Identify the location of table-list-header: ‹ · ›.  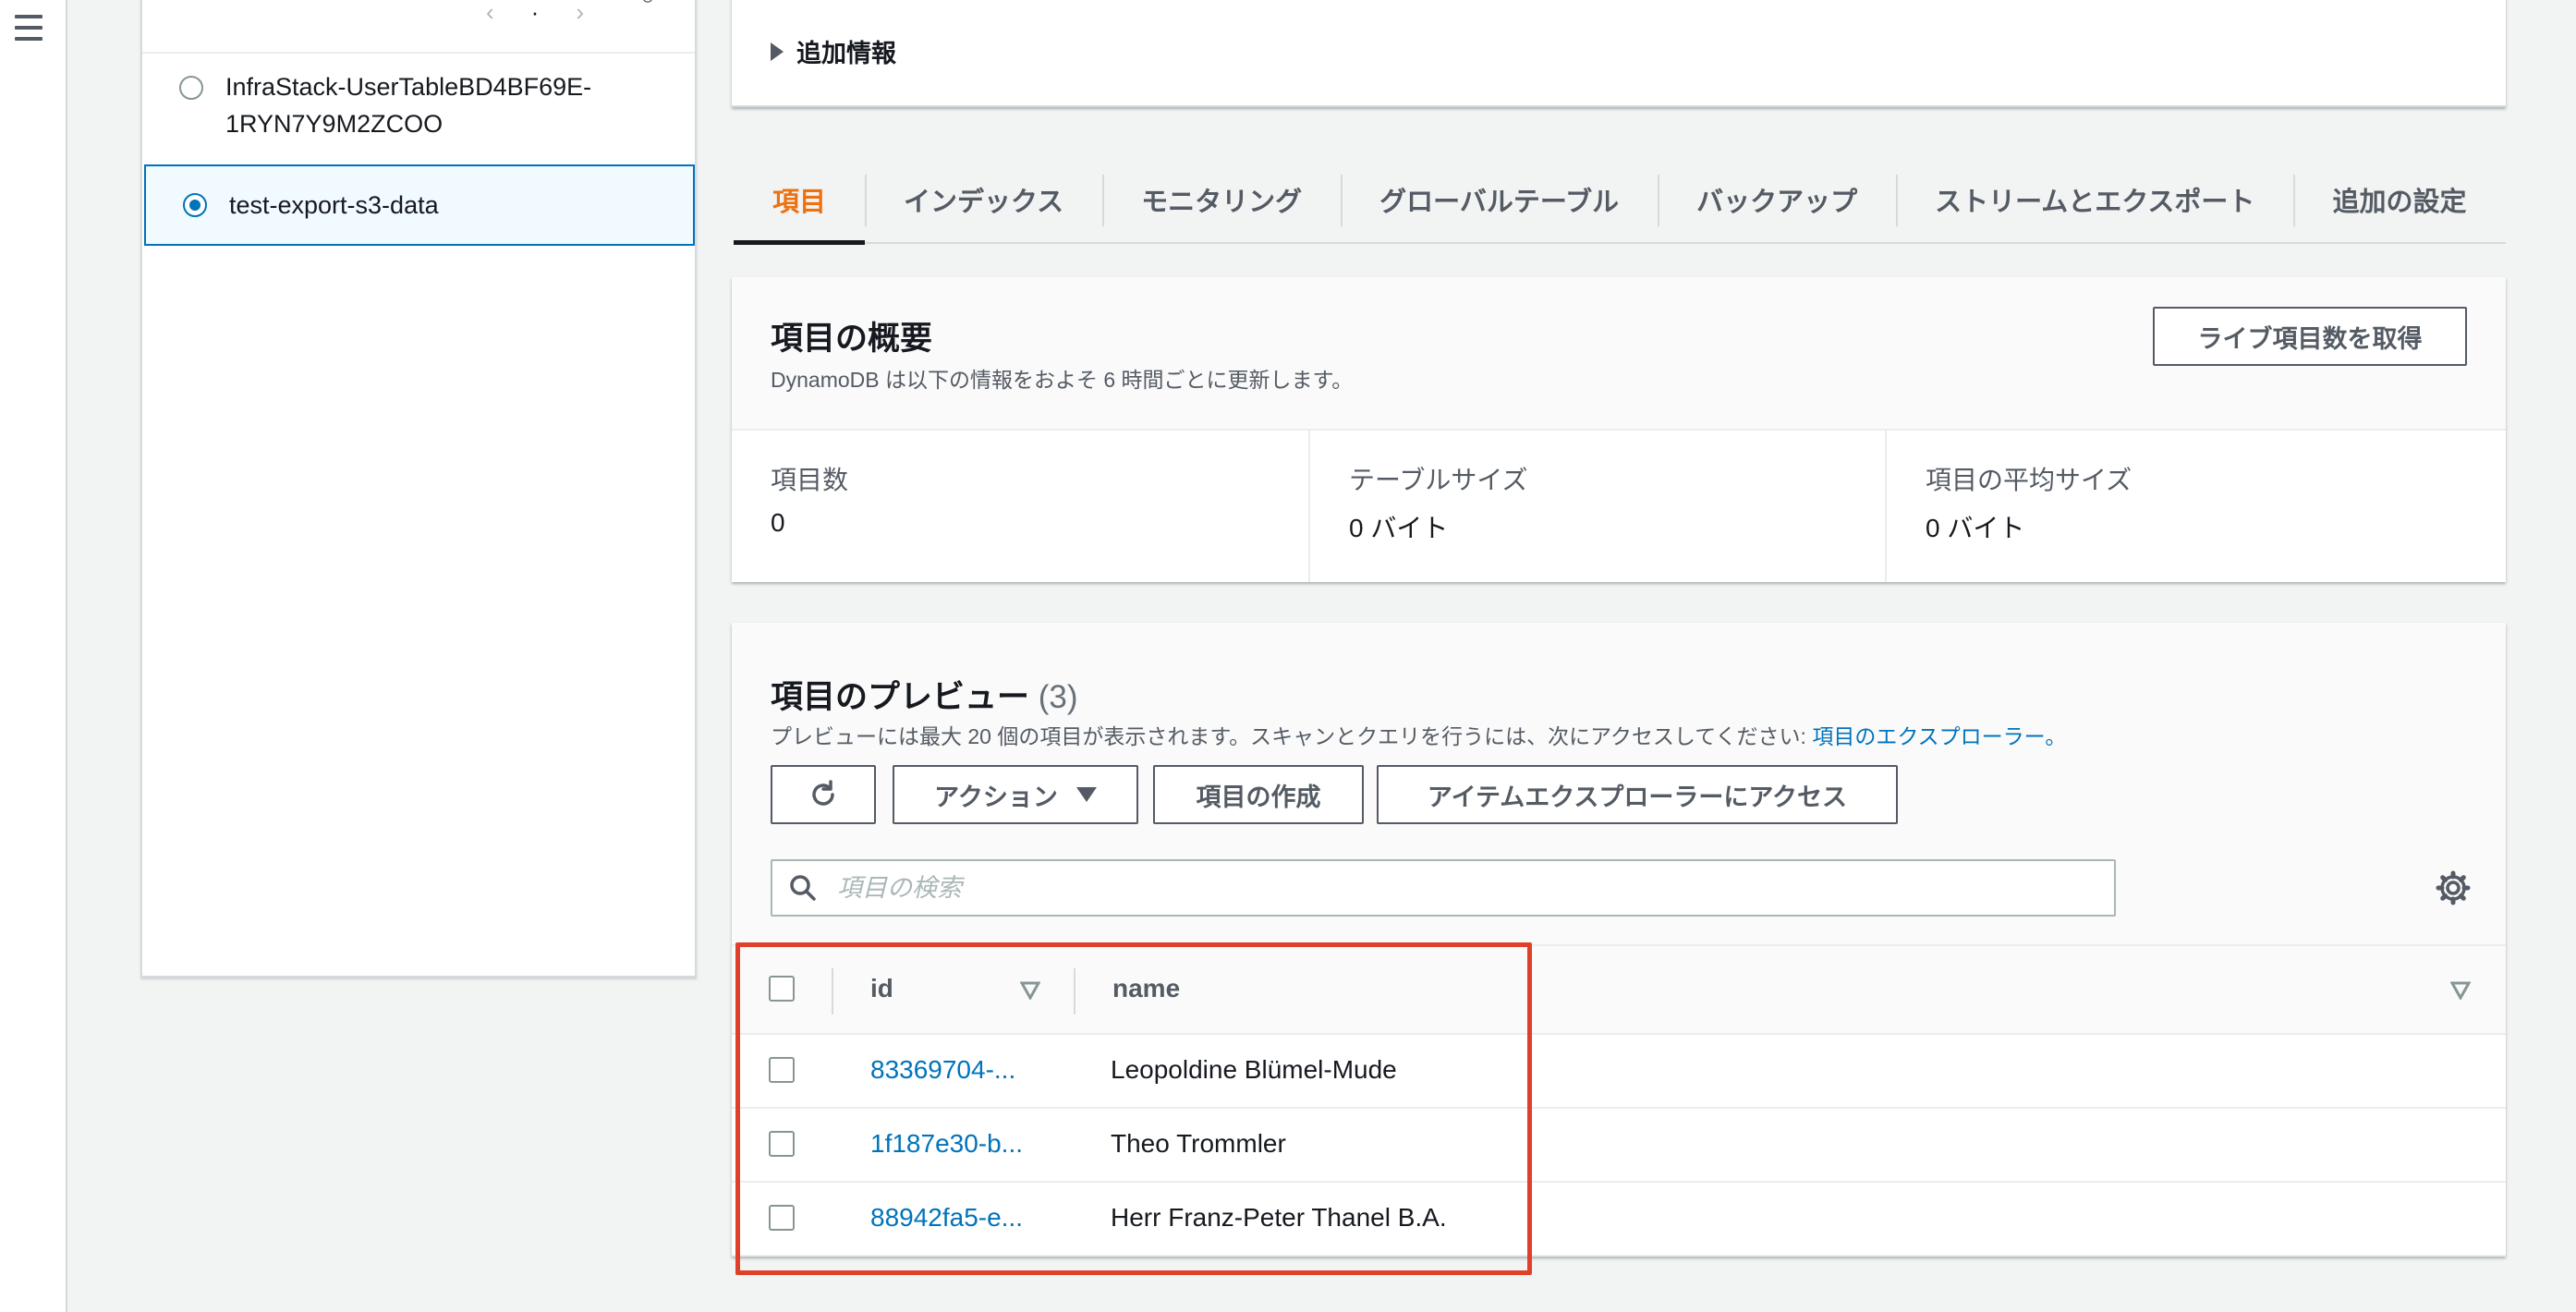
(418, 27).